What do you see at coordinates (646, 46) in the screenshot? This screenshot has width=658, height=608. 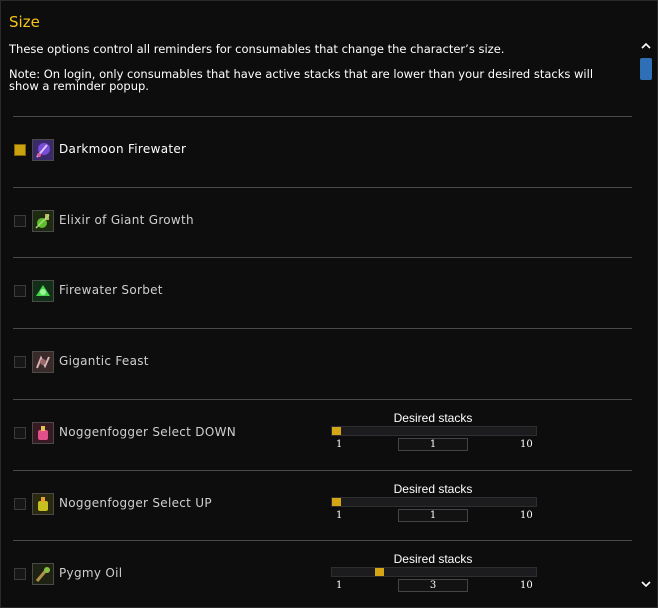 I see `chevron-up-icon` at bounding box center [646, 46].